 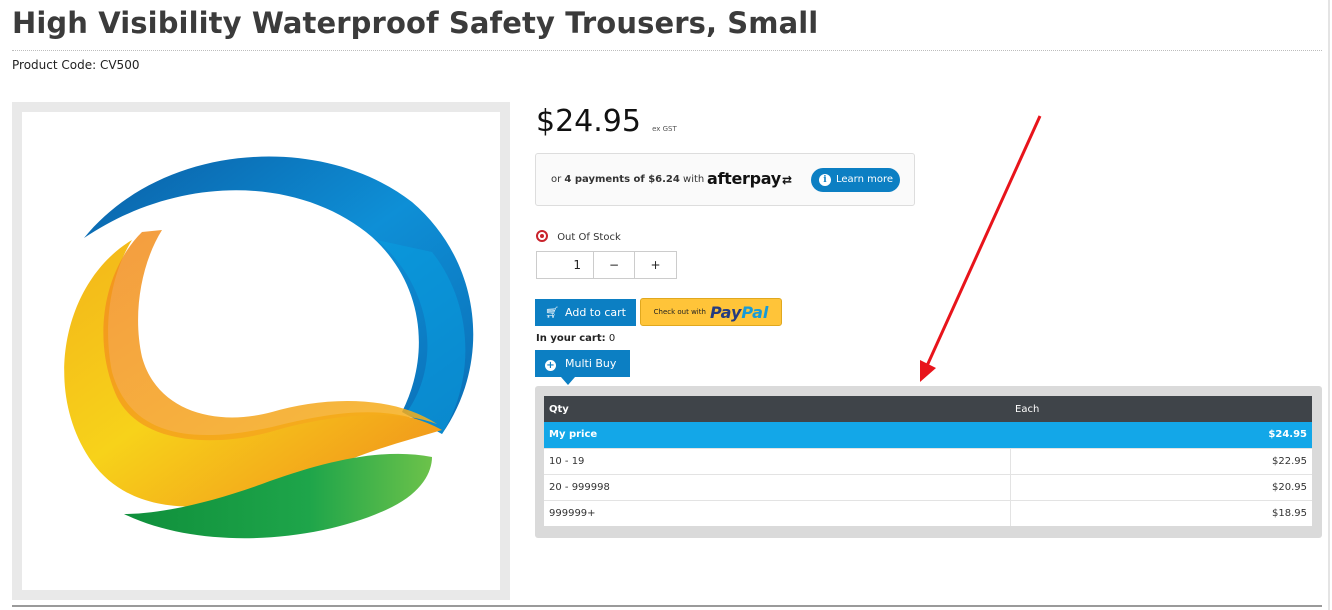 What do you see at coordinates (542, 236) in the screenshot?
I see `out-of-stock-icon` at bounding box center [542, 236].